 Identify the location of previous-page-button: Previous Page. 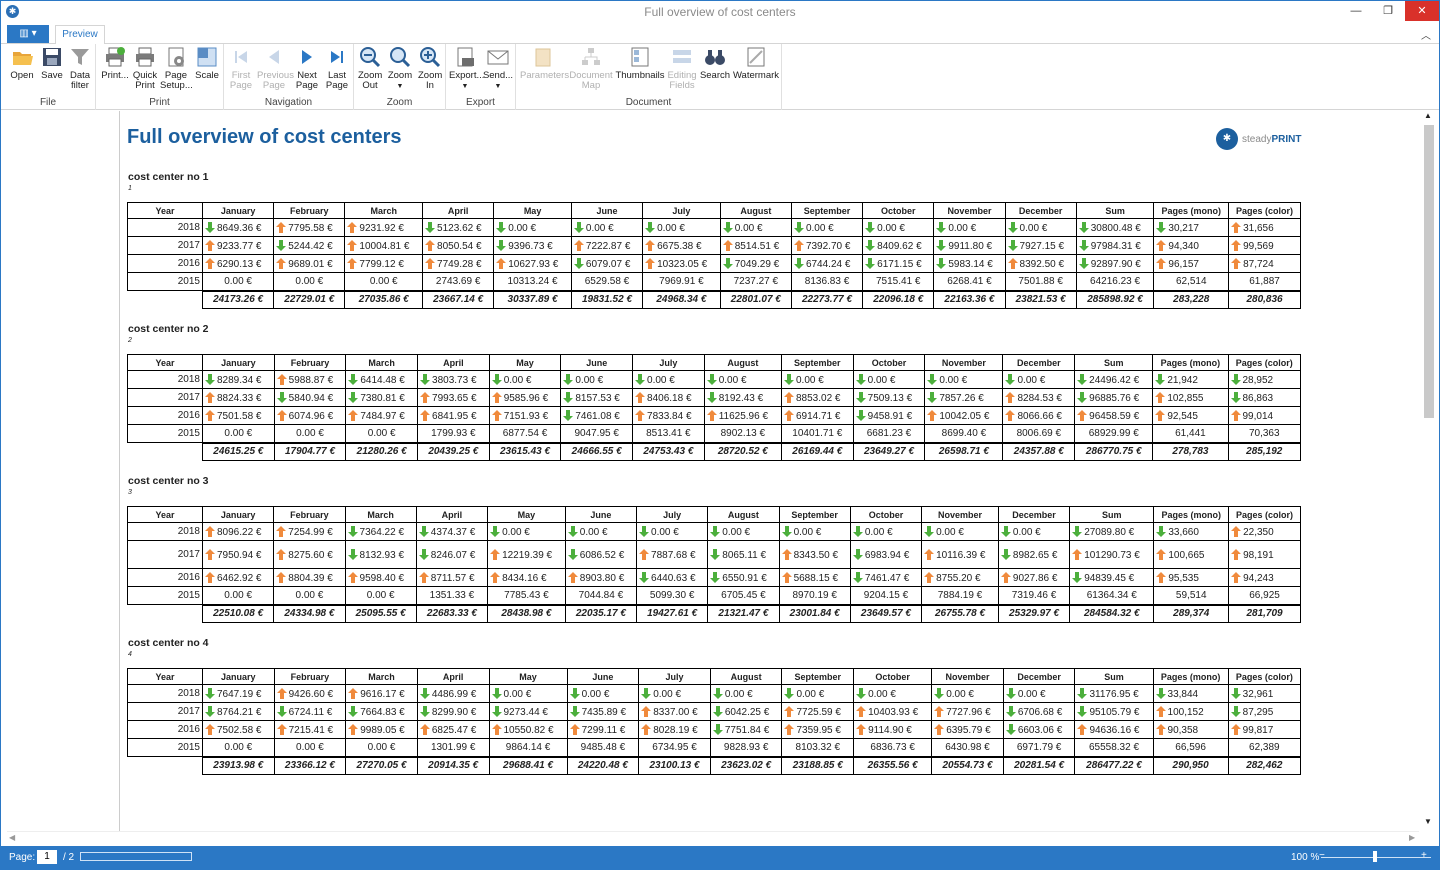
(275, 68).